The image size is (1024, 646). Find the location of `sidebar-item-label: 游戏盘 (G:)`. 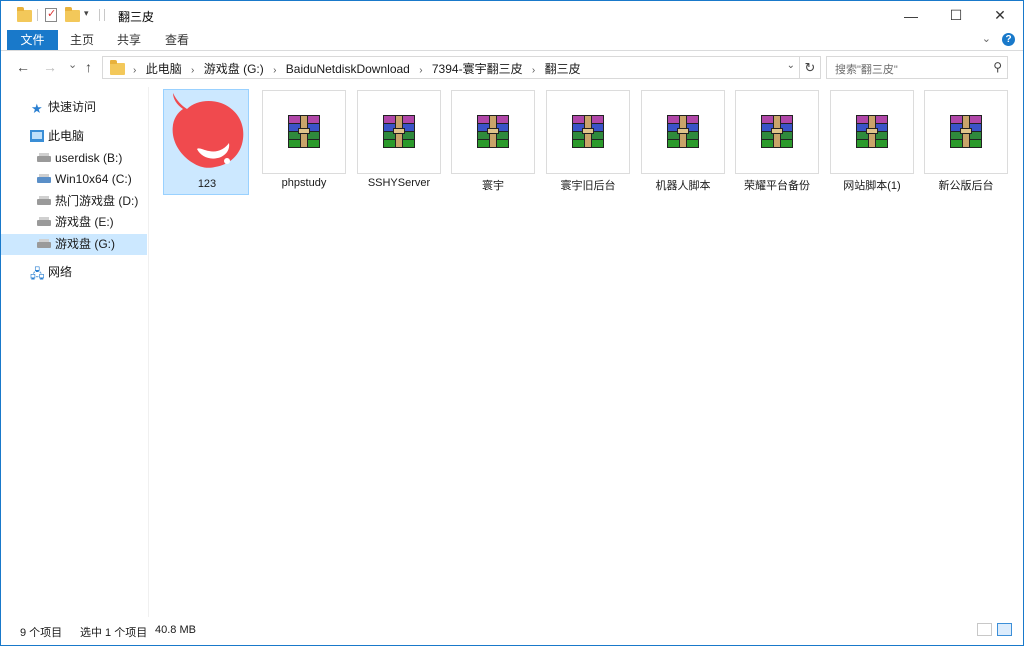

sidebar-item-label: 游戏盘 (G:) is located at coordinates (85, 244).